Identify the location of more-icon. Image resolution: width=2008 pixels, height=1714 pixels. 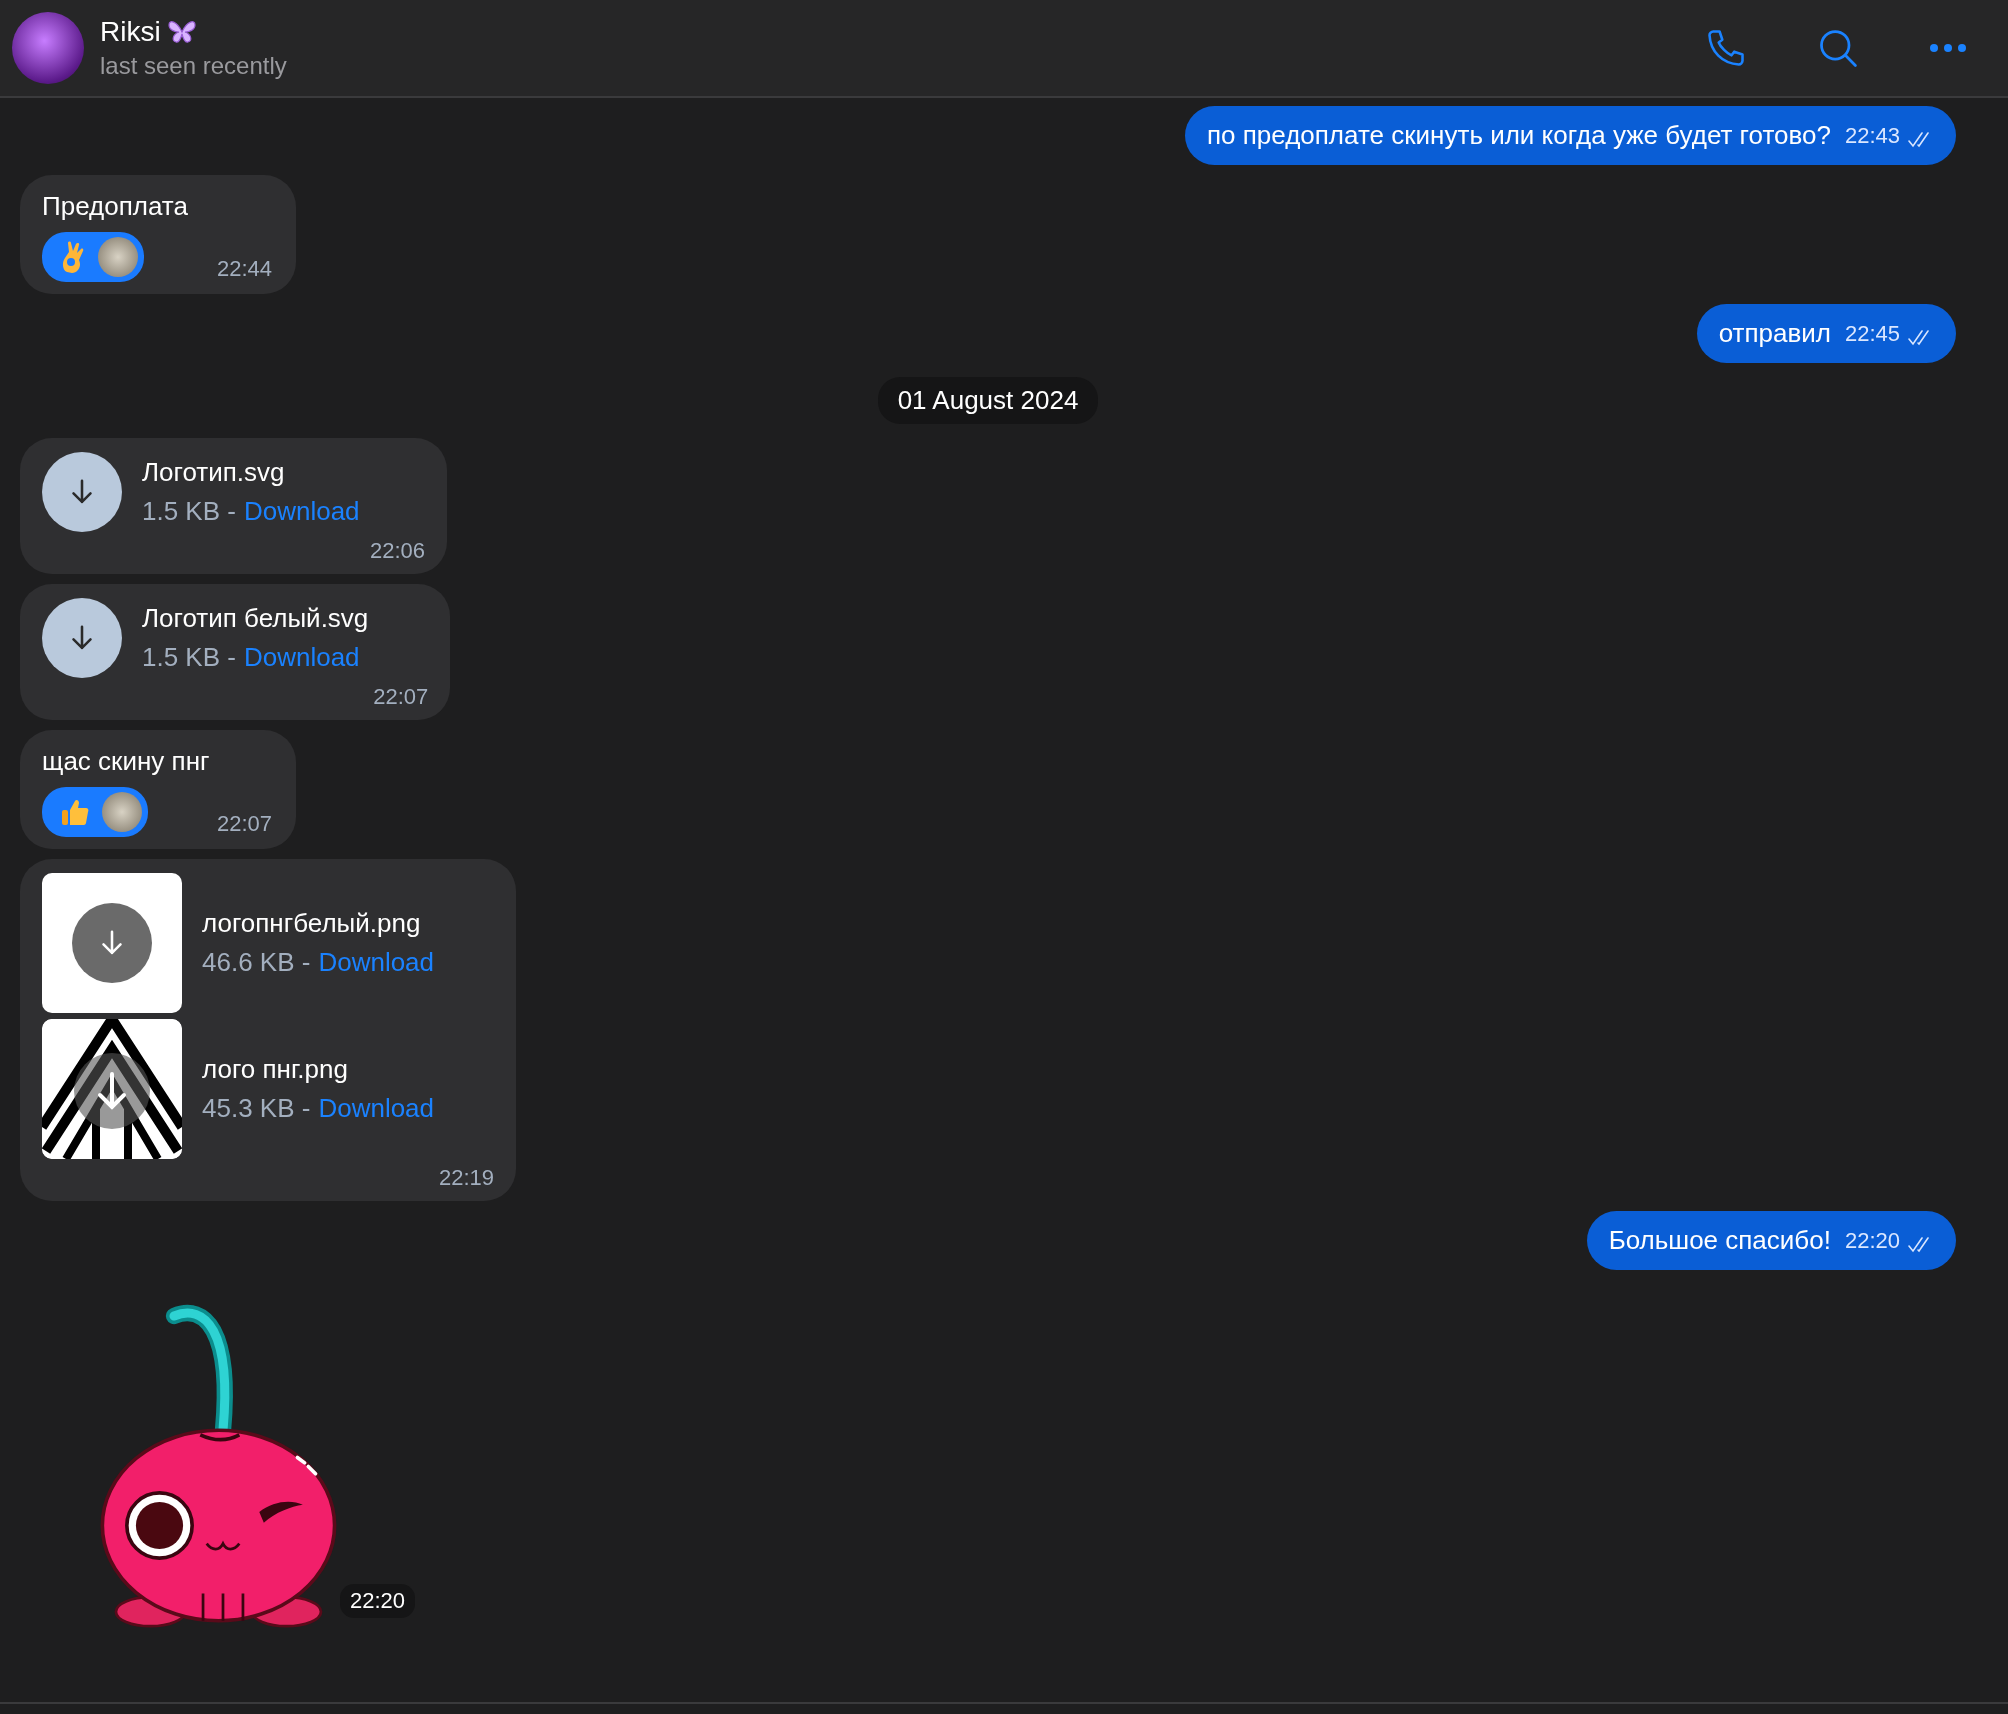
(1948, 48).